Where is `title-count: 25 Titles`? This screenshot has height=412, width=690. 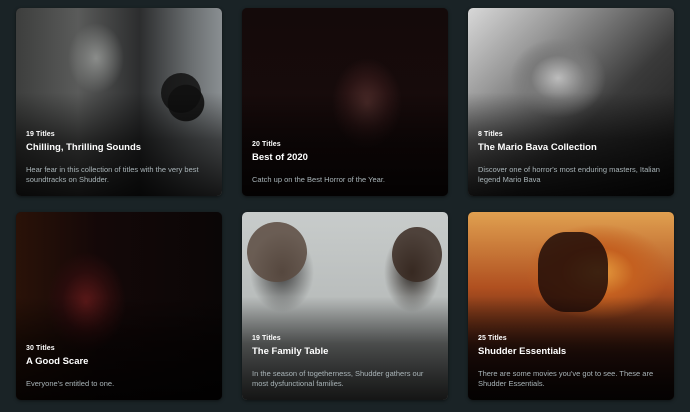 title-count: 25 Titles is located at coordinates (492, 338).